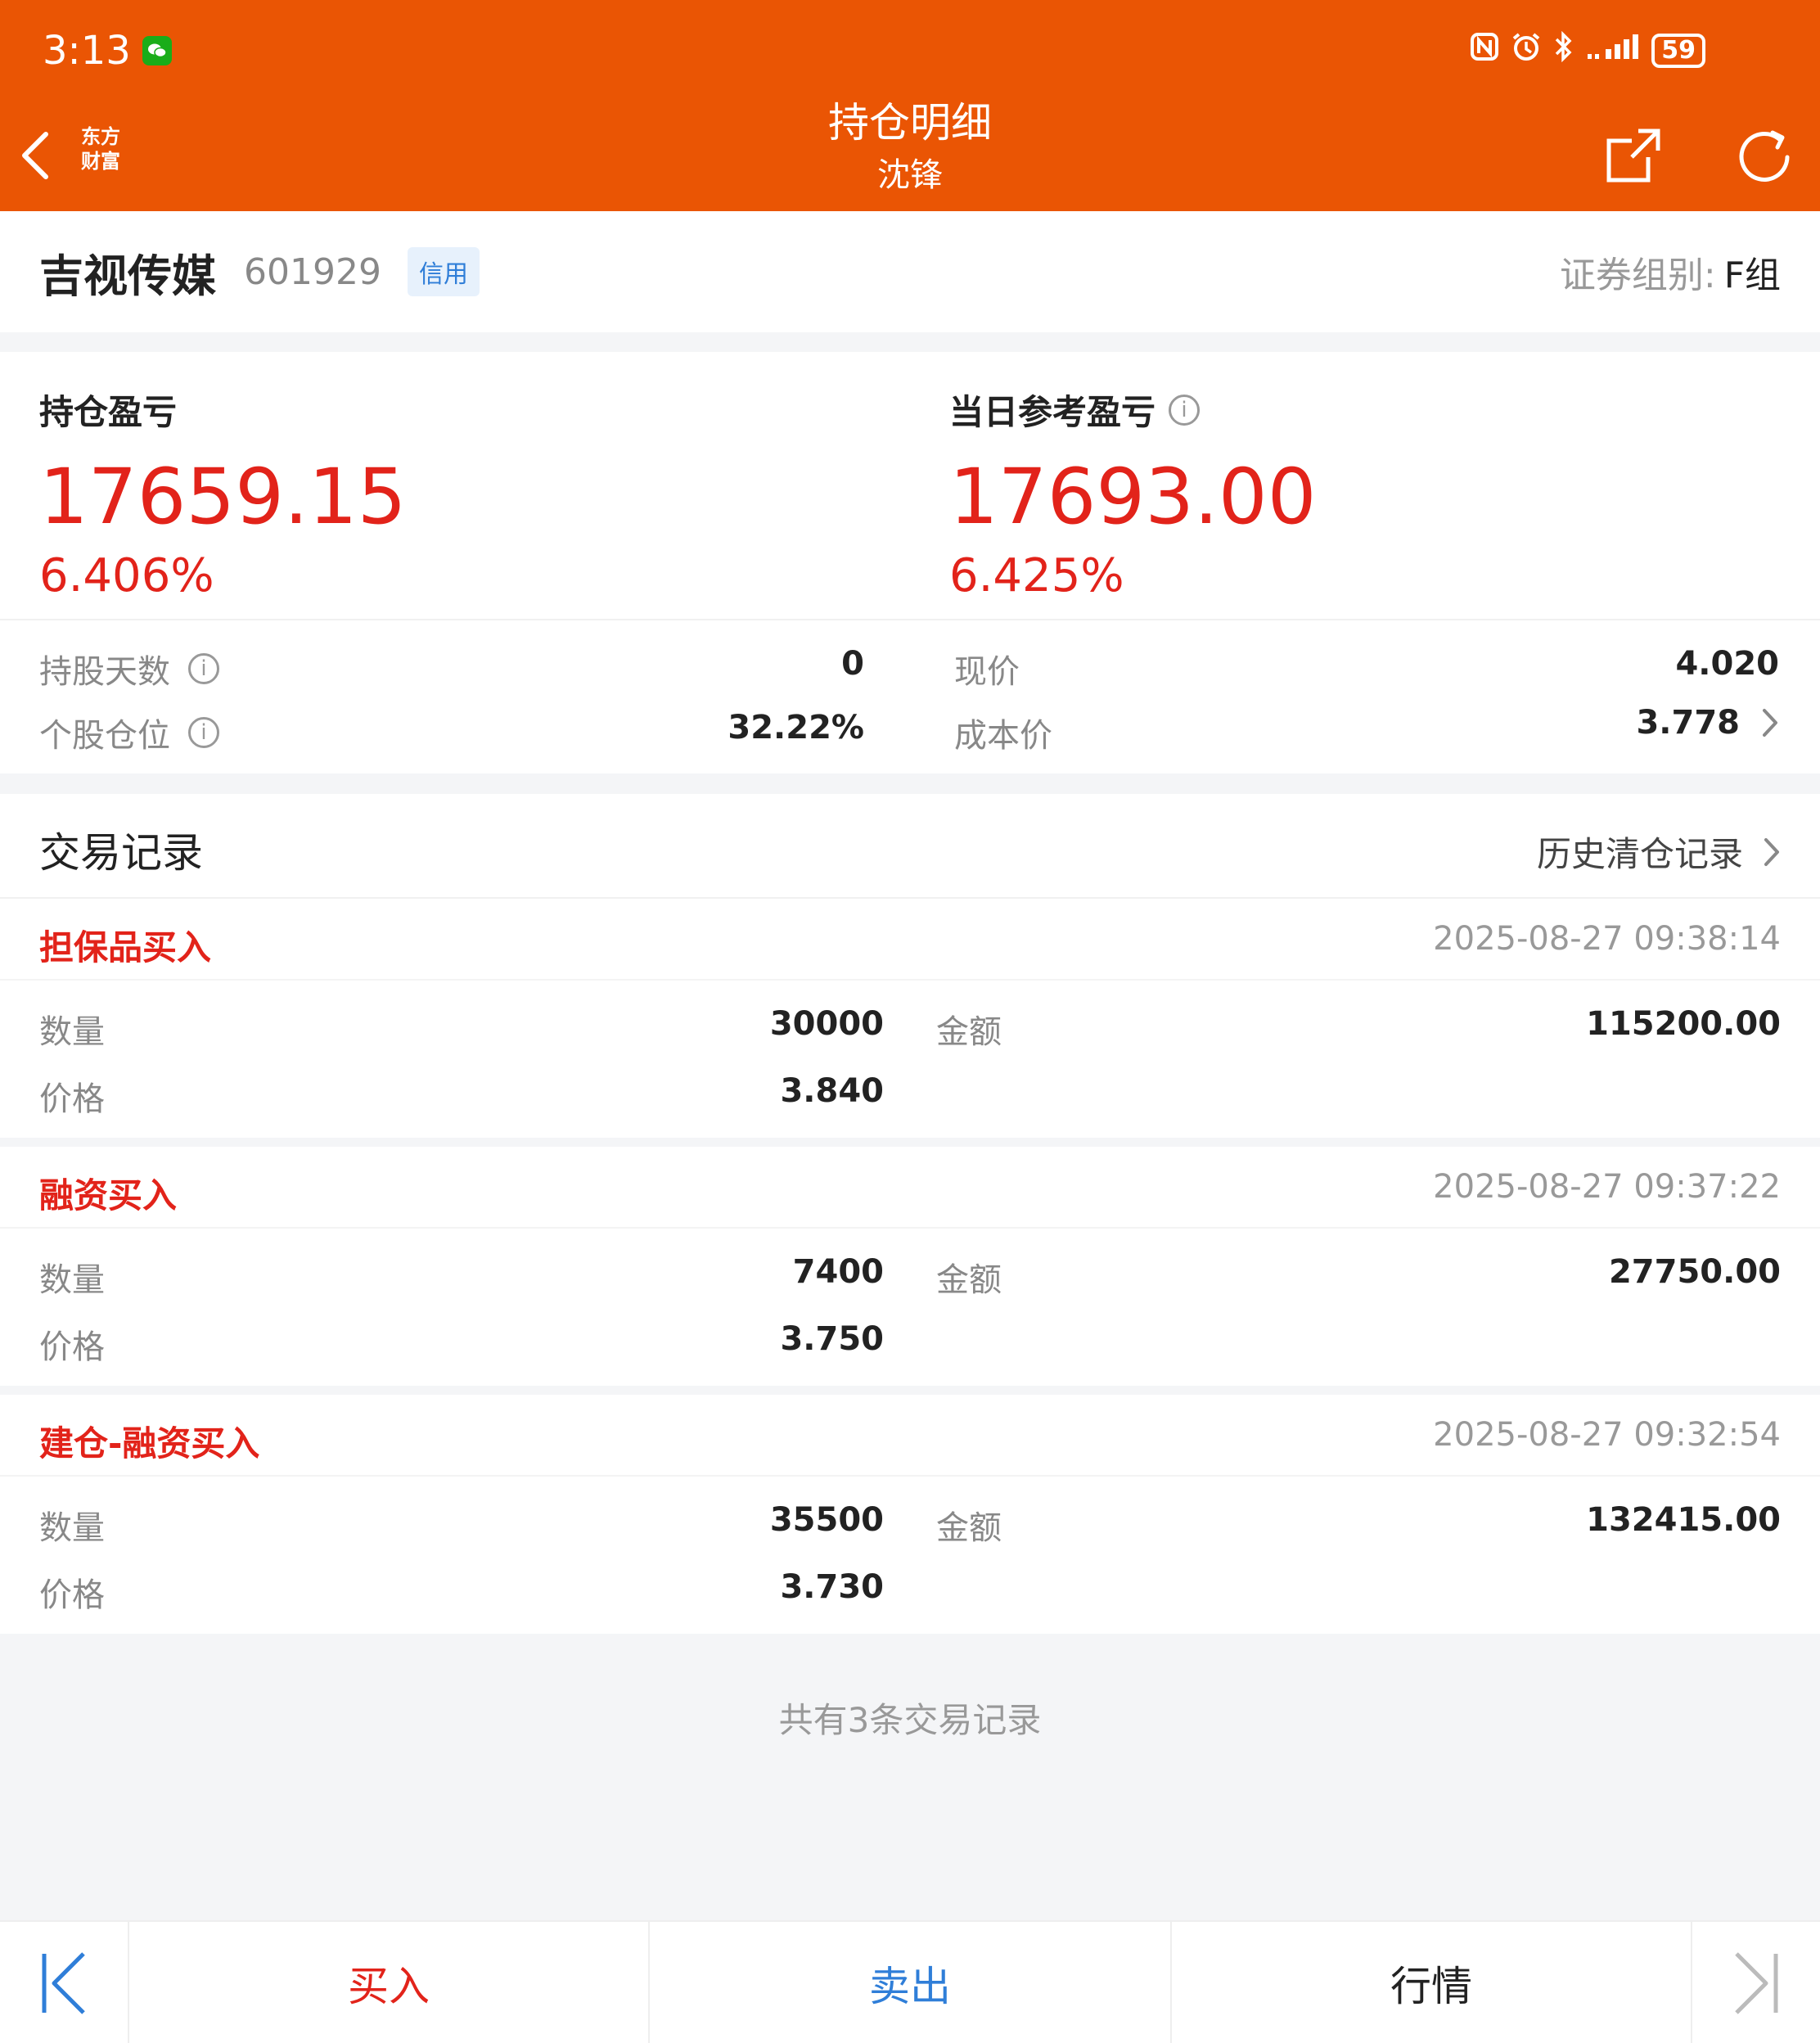  I want to click on skip-first-icon, so click(63, 1983).